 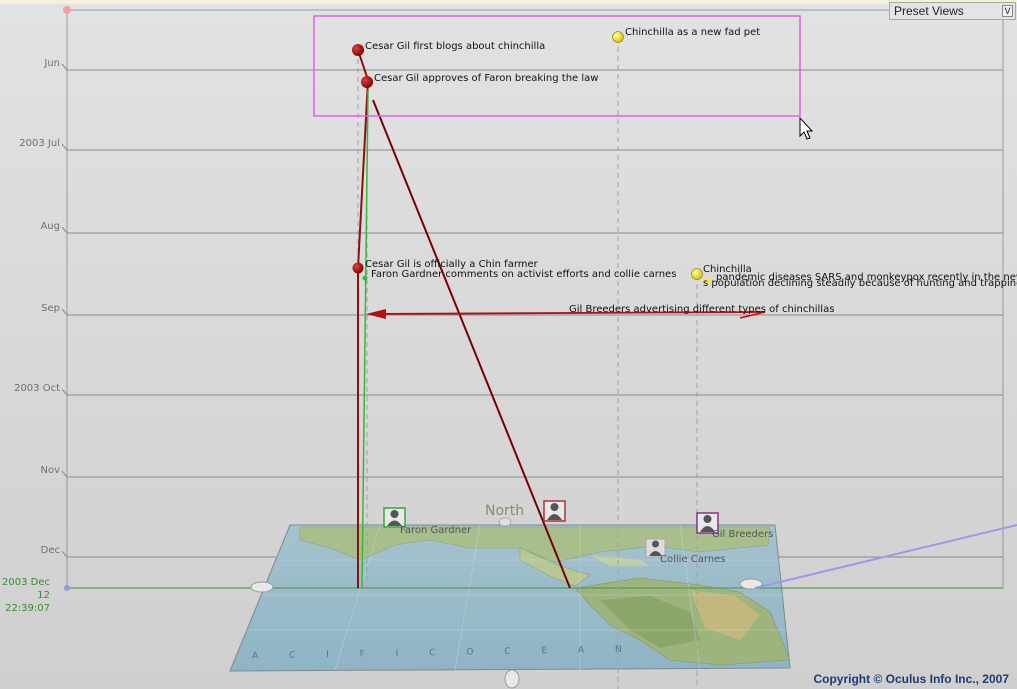 I want to click on preset-views-dropdown: Preset Views V, so click(x=952, y=11).